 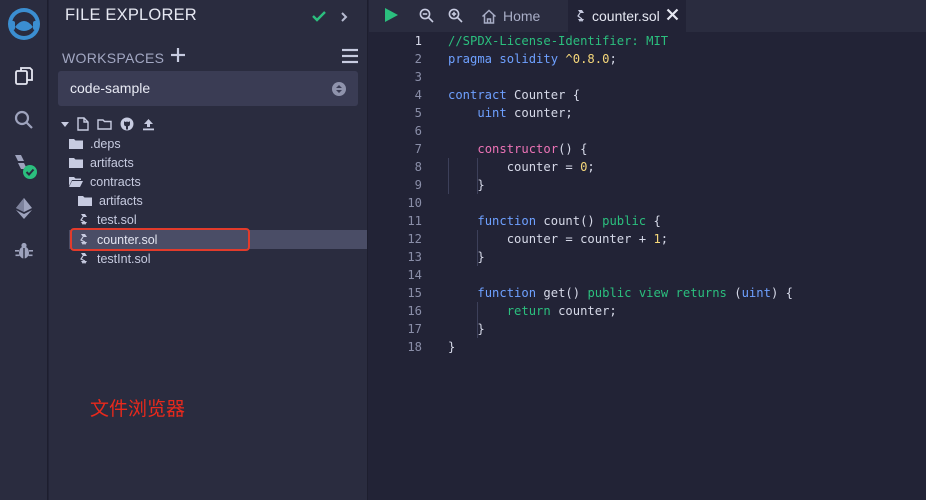 I want to click on tree-item-label: testInt.sol, so click(x=124, y=258).